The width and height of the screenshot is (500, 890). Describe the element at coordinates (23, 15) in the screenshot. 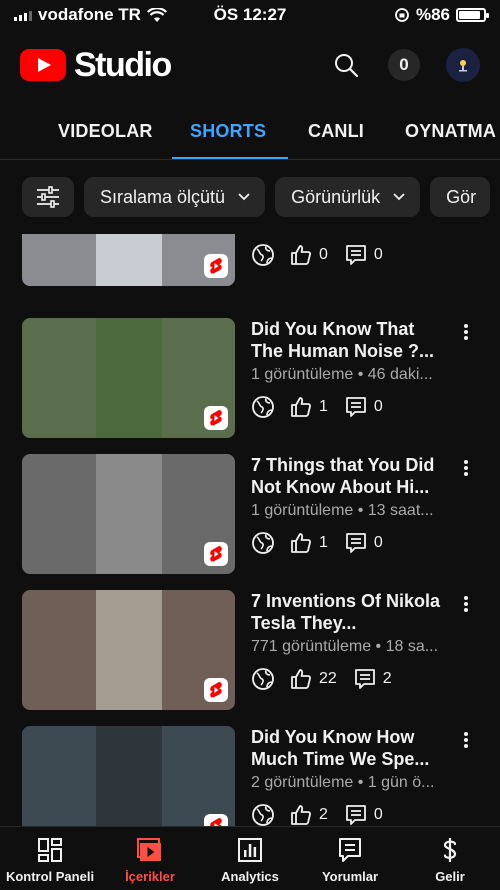

I see `signal-icon` at that location.